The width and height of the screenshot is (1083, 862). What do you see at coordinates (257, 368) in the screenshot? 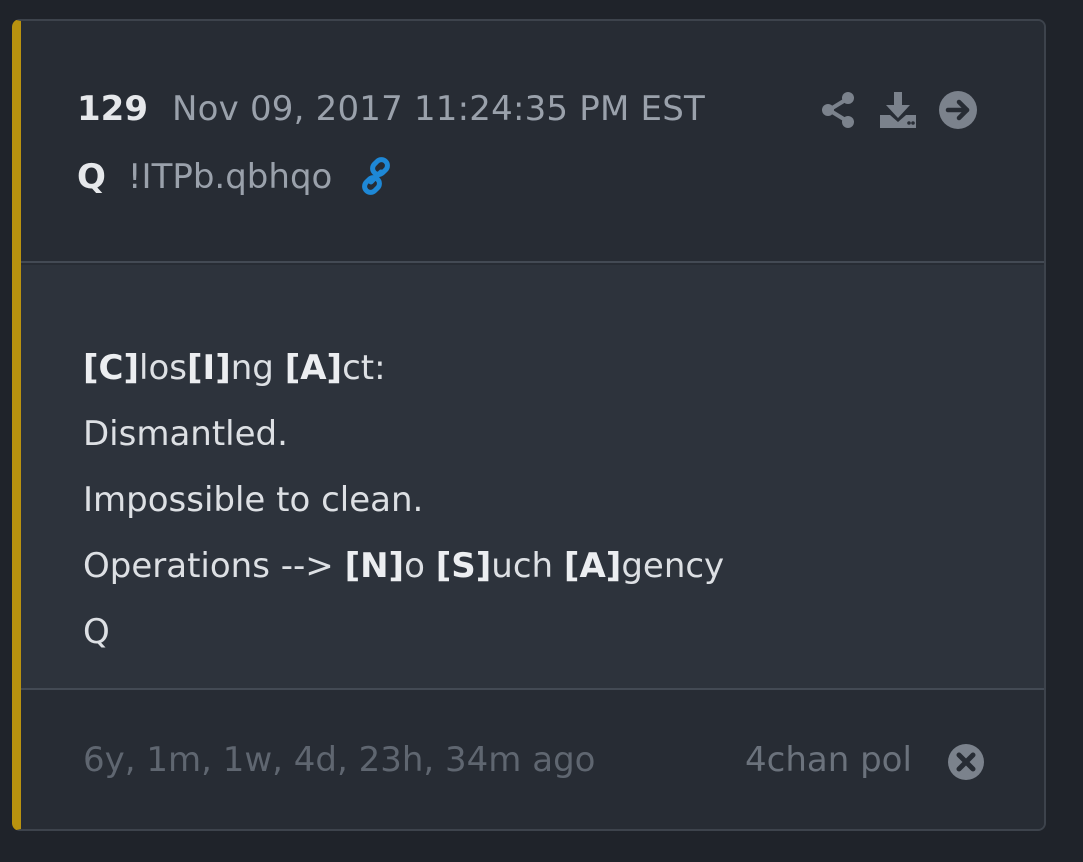
I see `message-run: ng` at bounding box center [257, 368].